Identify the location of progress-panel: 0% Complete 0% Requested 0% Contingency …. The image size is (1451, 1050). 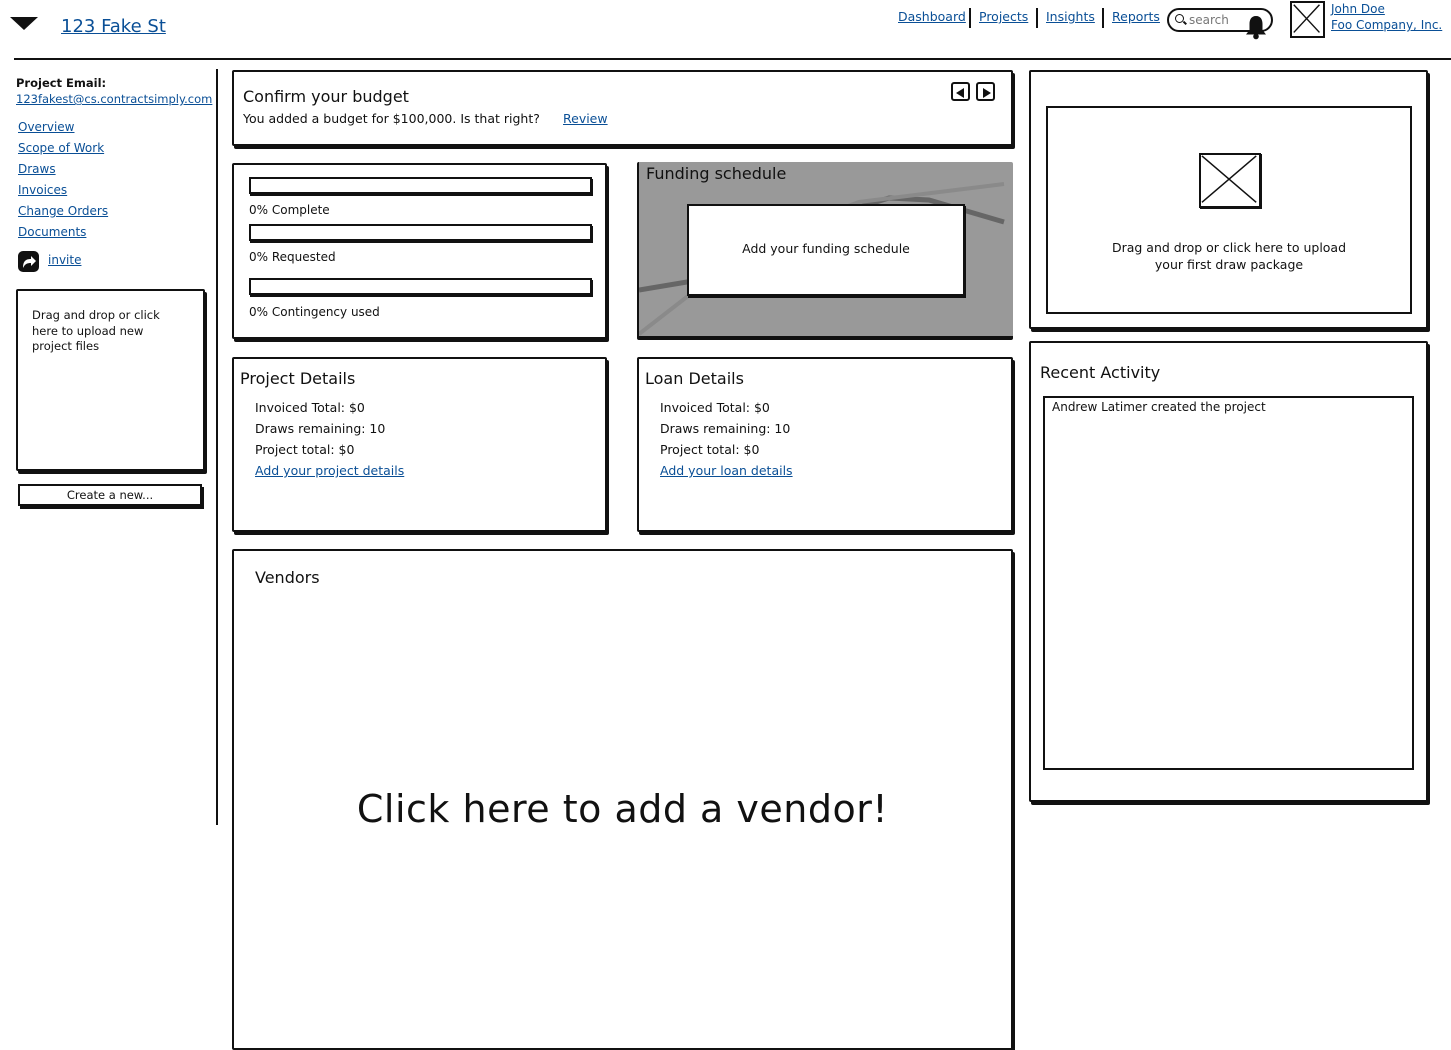
(419, 251).